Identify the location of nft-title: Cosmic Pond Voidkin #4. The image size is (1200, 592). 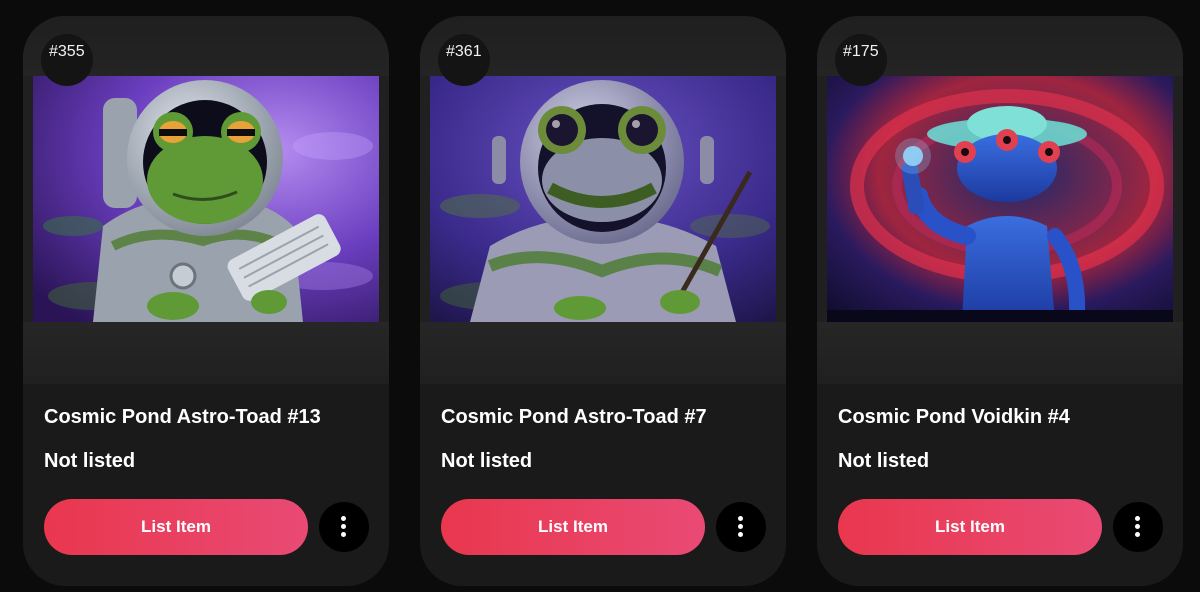
(954, 417).